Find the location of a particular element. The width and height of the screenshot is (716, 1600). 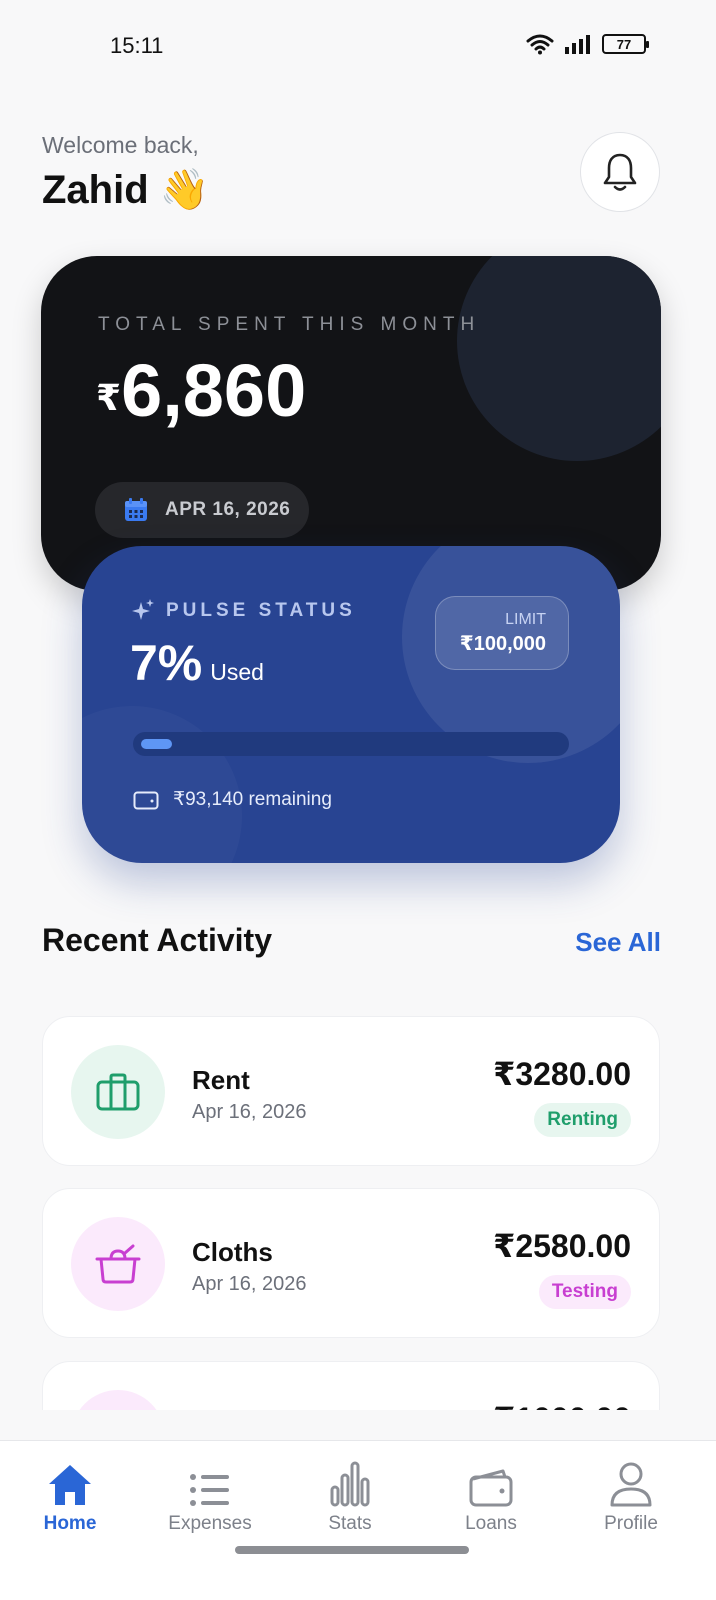

wifi-icon is located at coordinates (540, 44).